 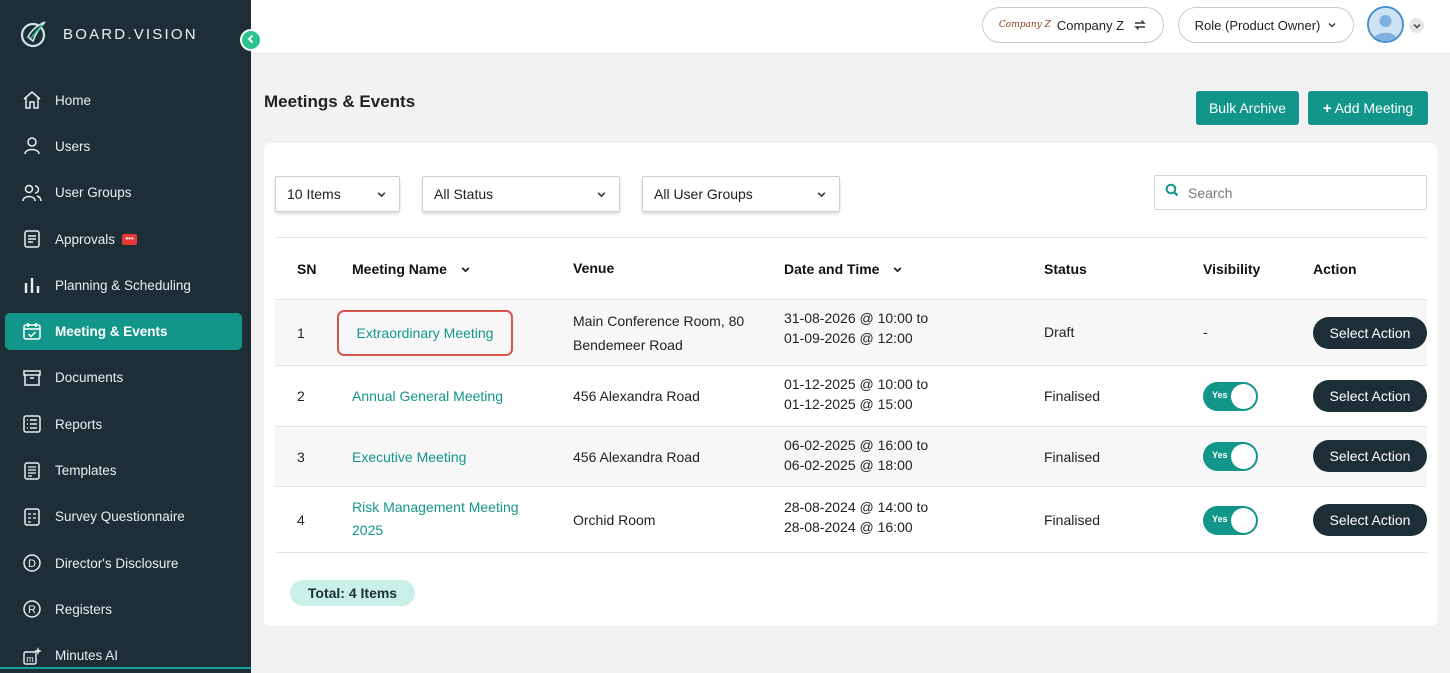 What do you see at coordinates (314, 194) in the screenshot?
I see `items-per-page-value: 10 Items` at bounding box center [314, 194].